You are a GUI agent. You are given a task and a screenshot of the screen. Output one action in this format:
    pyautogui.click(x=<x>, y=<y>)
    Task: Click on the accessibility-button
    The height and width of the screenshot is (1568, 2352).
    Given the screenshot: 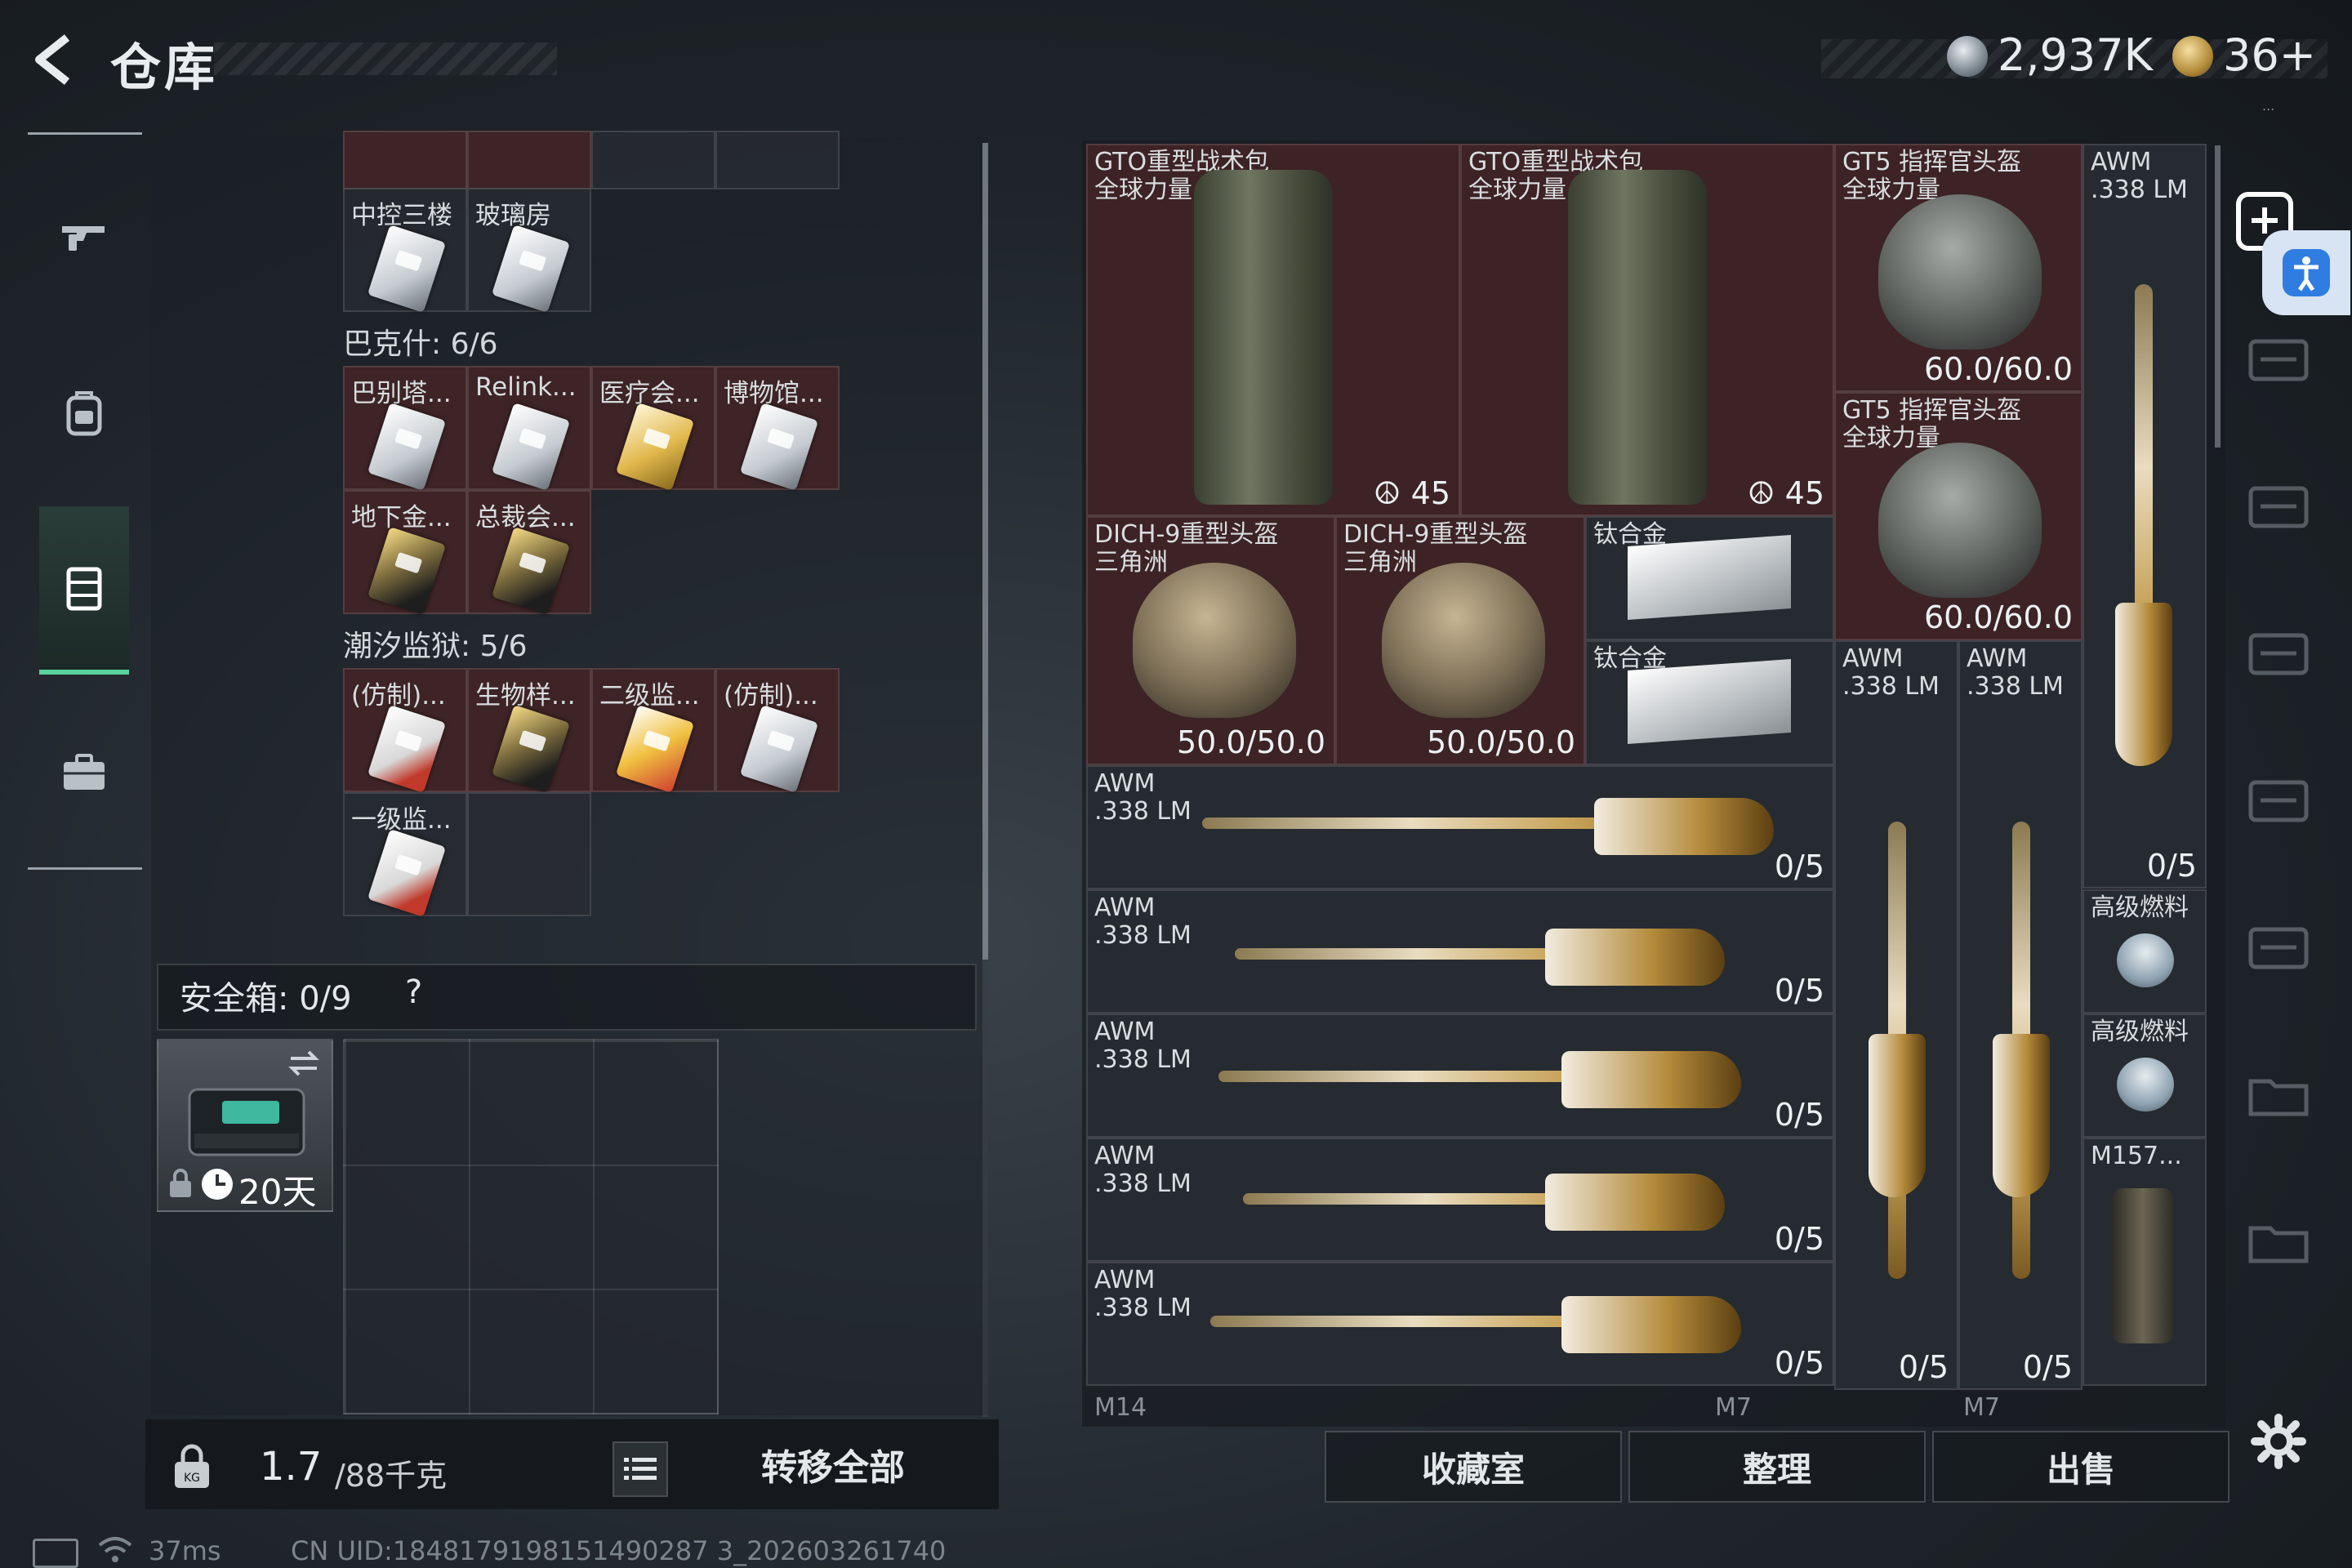 What is the action you would take?
    pyautogui.click(x=2306, y=272)
    